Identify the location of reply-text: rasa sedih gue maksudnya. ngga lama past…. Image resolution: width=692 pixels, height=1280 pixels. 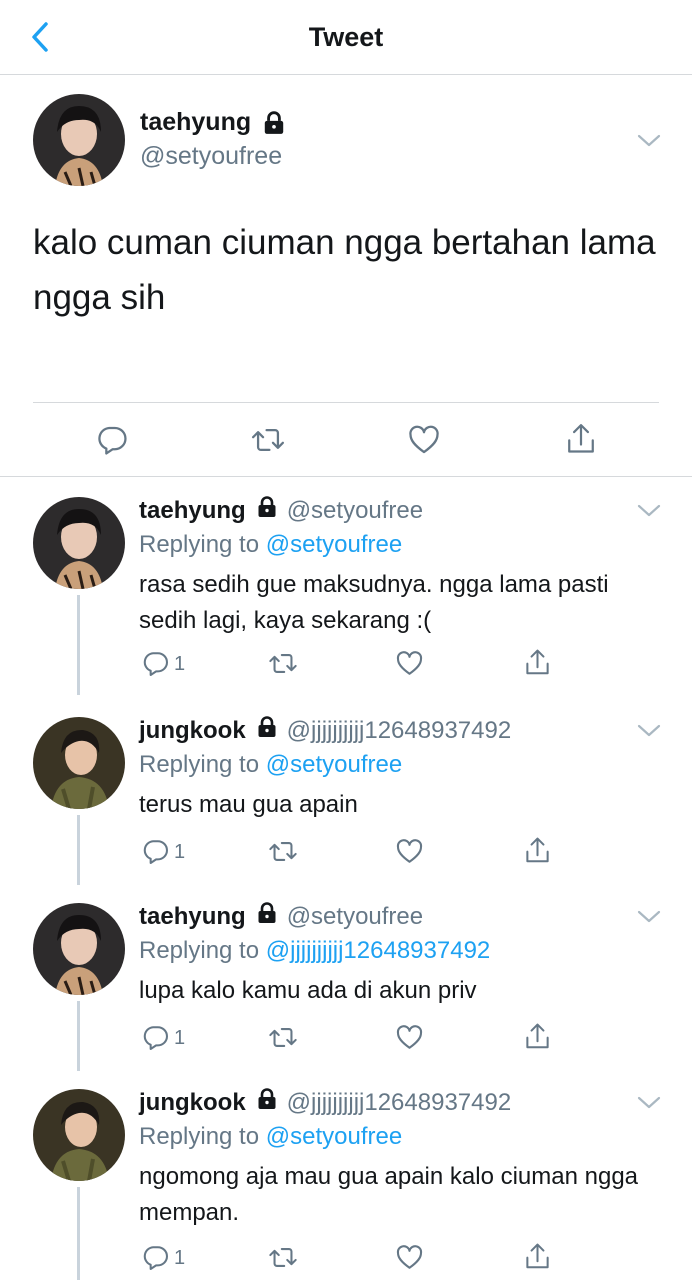
(374, 602).